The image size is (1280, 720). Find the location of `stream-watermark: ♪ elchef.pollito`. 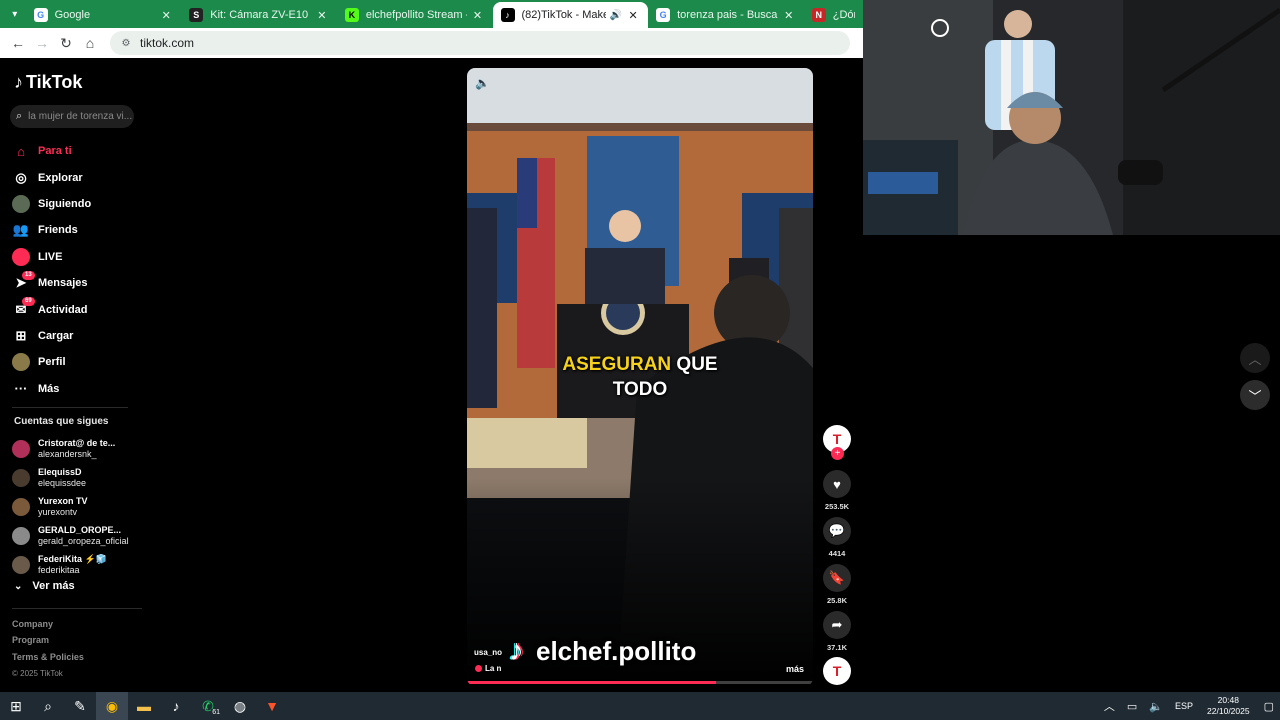

stream-watermark: ♪ elchef.pollito is located at coordinates (603, 650).